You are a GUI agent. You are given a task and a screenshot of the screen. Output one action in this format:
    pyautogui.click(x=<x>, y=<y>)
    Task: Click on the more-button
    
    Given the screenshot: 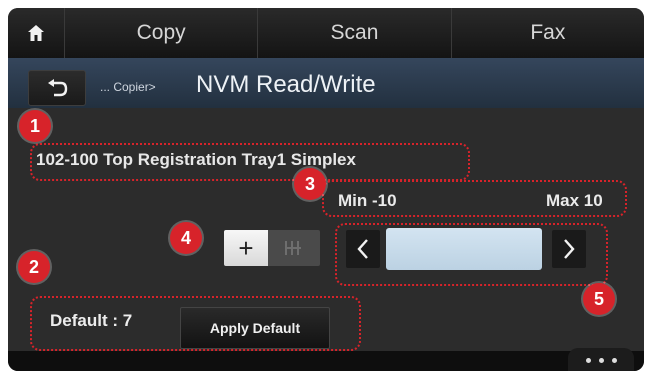 What is the action you would take?
    pyautogui.click(x=601, y=359)
    